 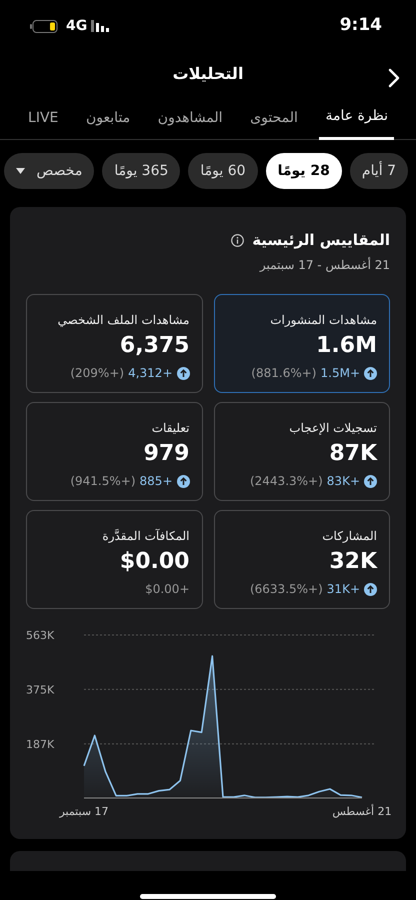 I want to click on metric-change: +1.5M, so click(x=340, y=373).